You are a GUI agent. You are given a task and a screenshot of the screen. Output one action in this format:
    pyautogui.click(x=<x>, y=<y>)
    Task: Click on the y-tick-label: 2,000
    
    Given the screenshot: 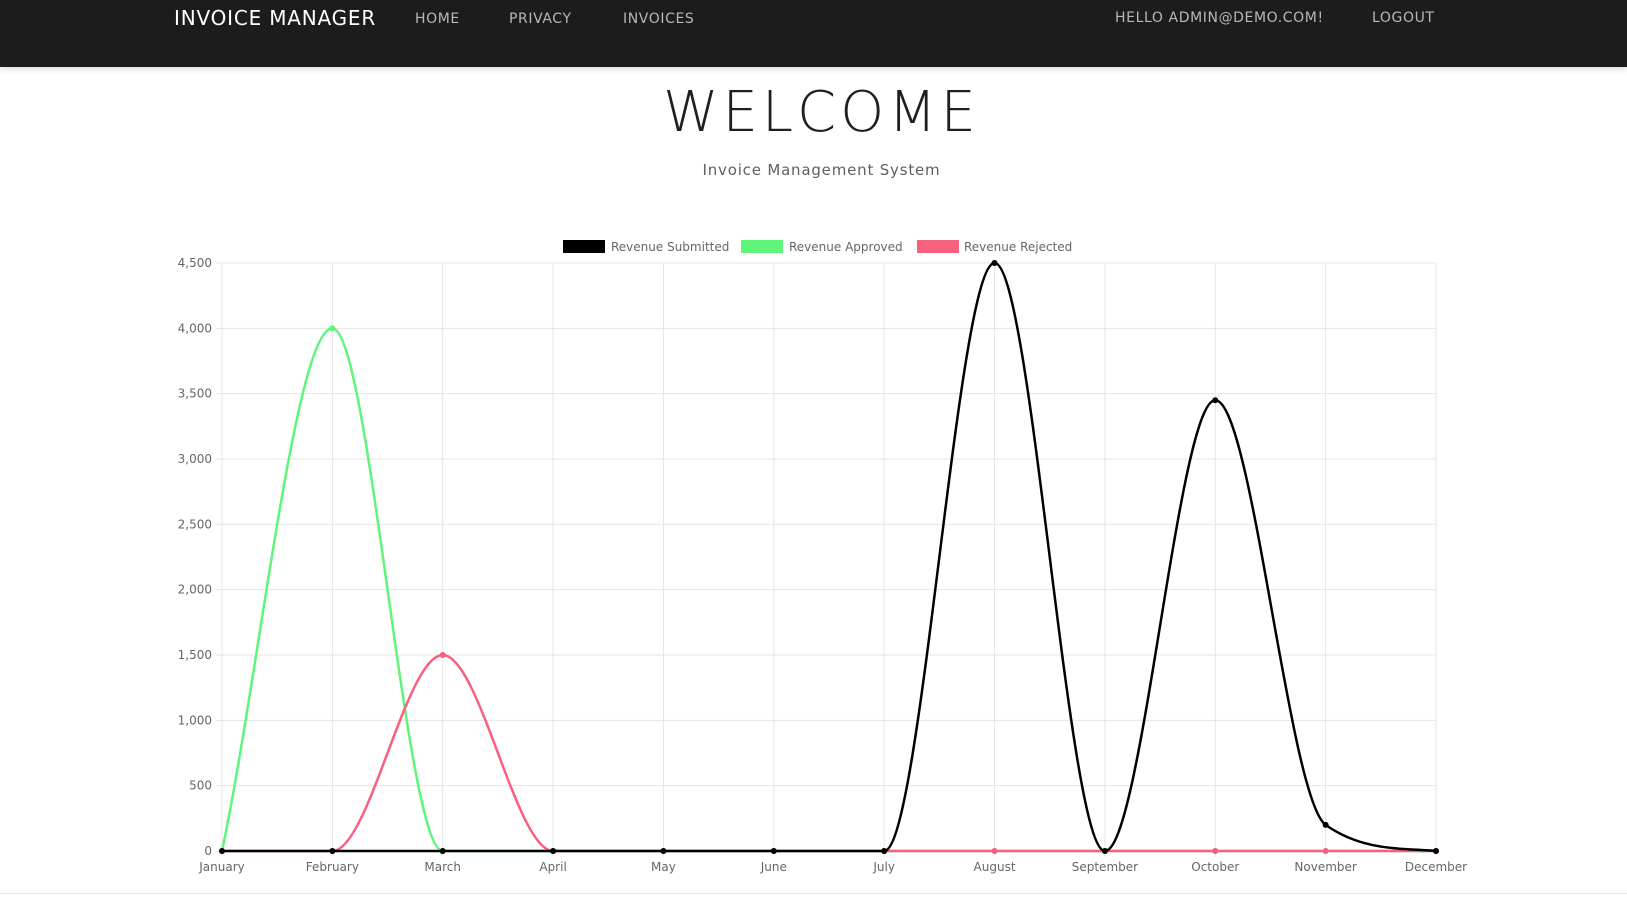 What is the action you would take?
    pyautogui.click(x=195, y=590)
    